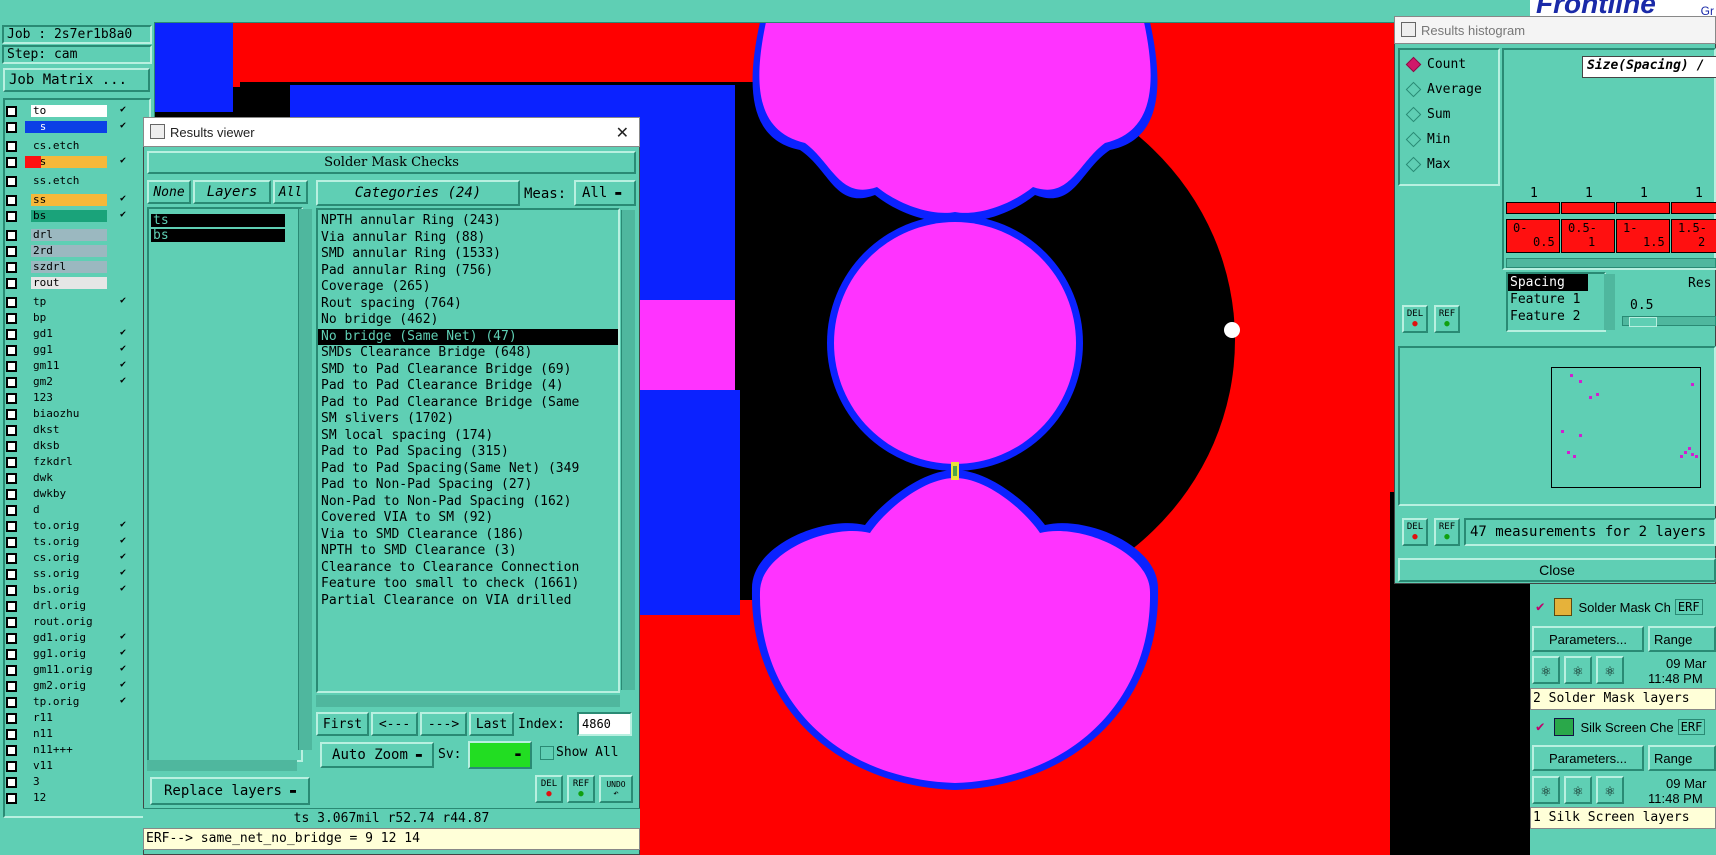 Image resolution: width=1716 pixels, height=855 pixels. What do you see at coordinates (71, 622) in the screenshot?
I see `layer-row-rout-orig: rout.orig` at bounding box center [71, 622].